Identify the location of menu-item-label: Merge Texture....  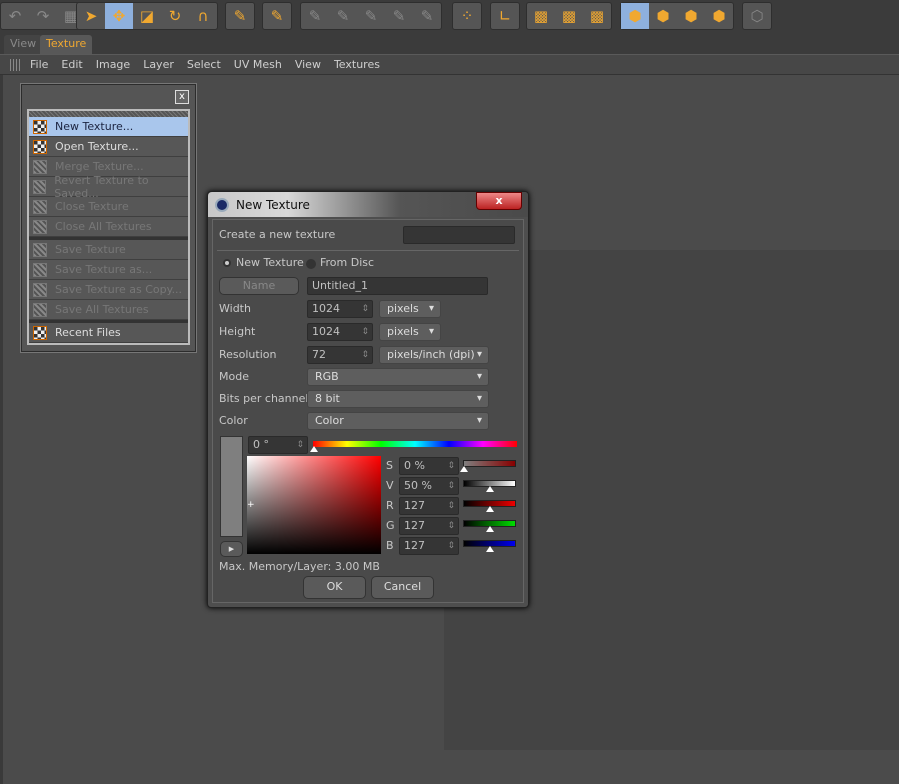
(99, 166).